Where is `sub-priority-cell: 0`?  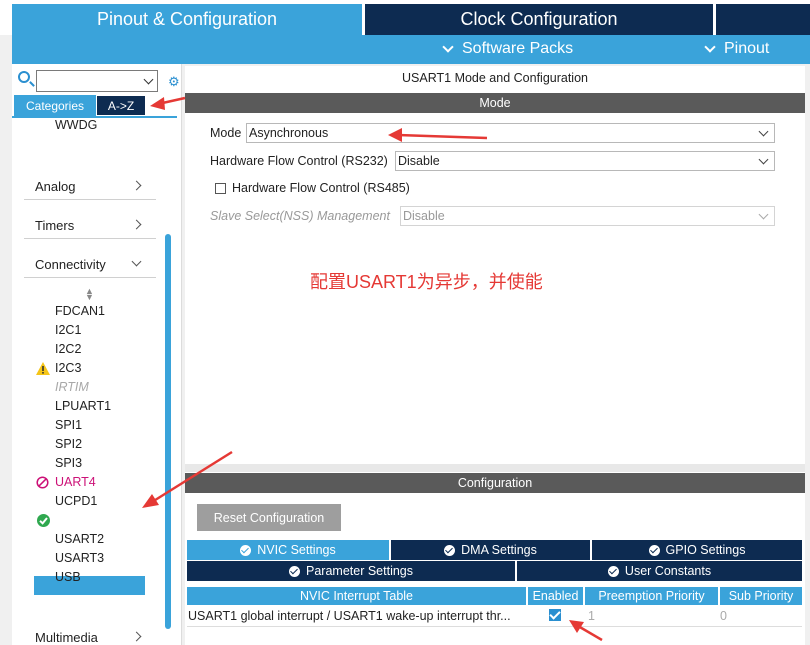
sub-priority-cell: 0 is located at coordinates (723, 616).